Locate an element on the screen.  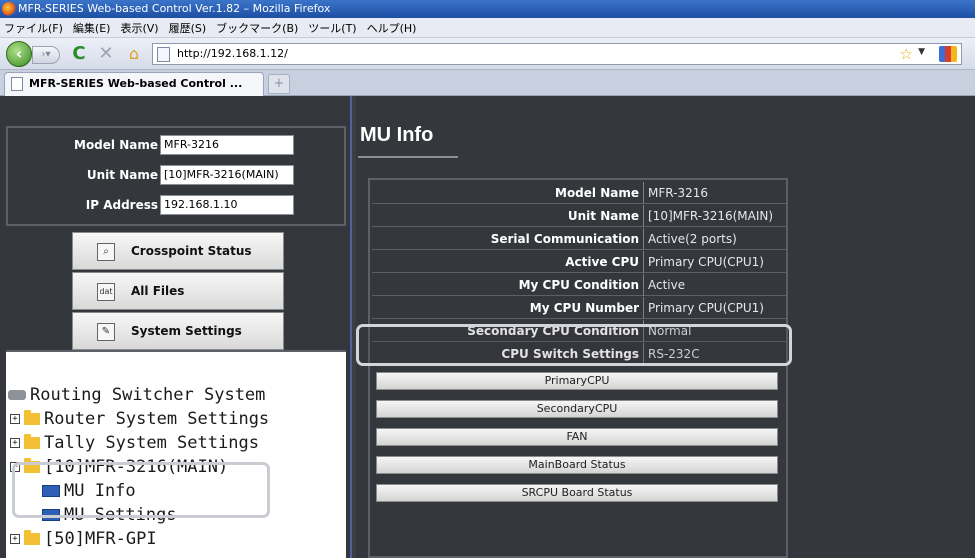
row-key: My CPU Number is located at coordinates (508, 308).